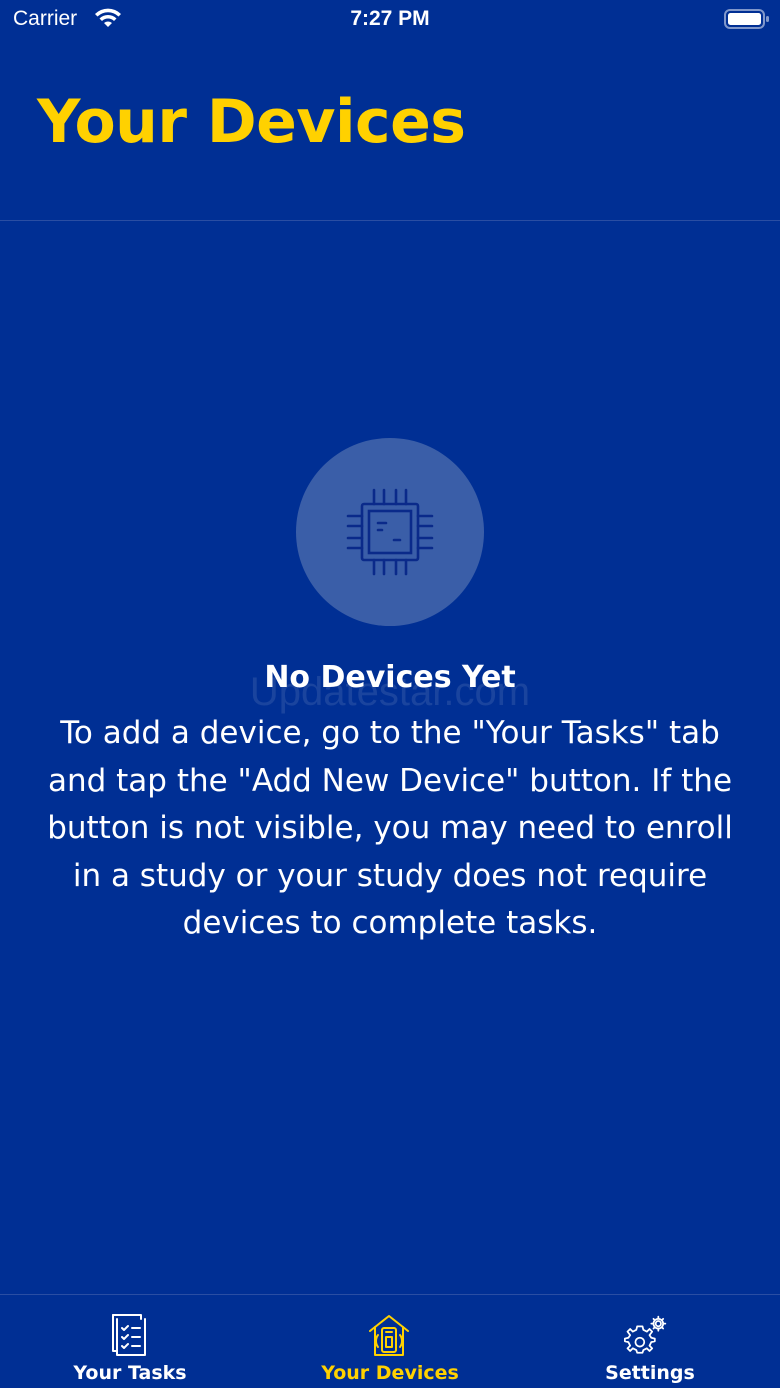  I want to click on device-home-icon, so click(389, 1335).